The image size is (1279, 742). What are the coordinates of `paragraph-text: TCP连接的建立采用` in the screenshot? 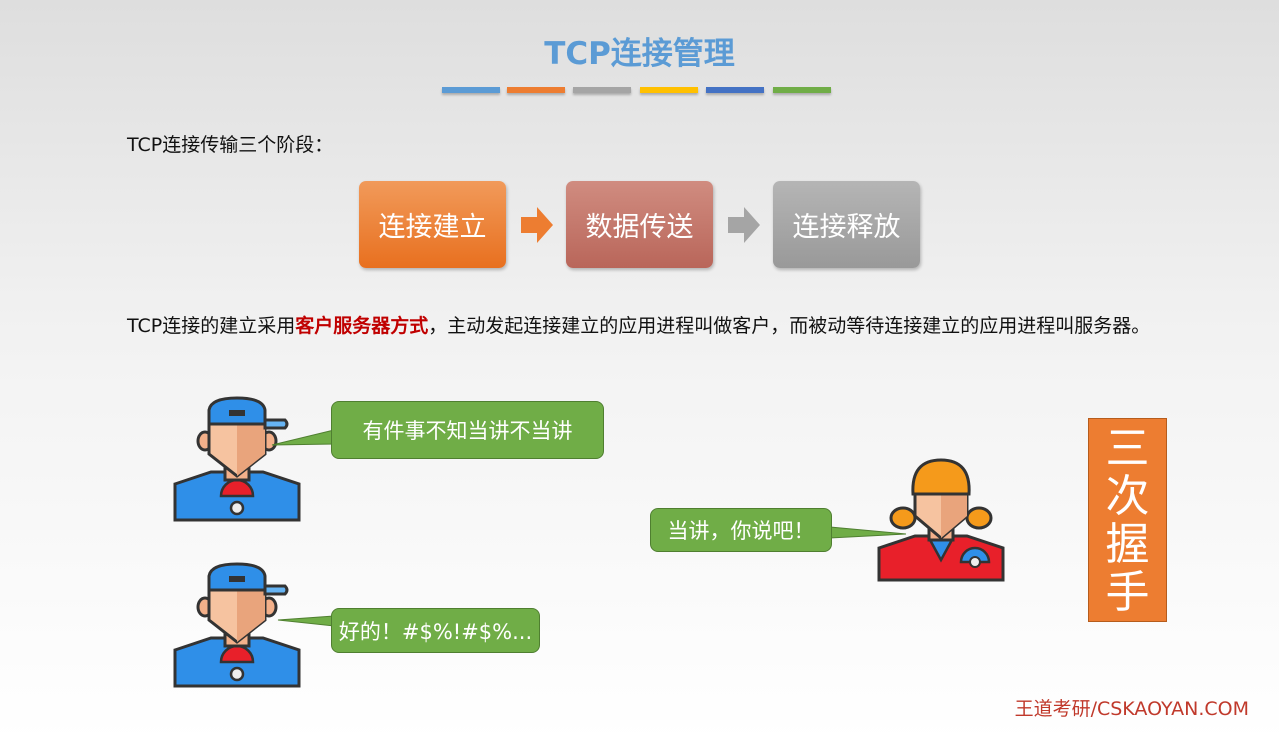 It's located at (211, 326).